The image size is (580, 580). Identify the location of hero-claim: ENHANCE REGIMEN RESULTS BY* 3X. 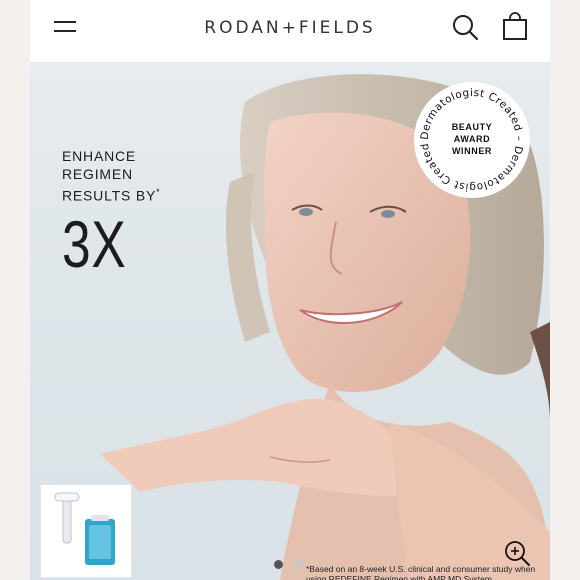
(111, 212).